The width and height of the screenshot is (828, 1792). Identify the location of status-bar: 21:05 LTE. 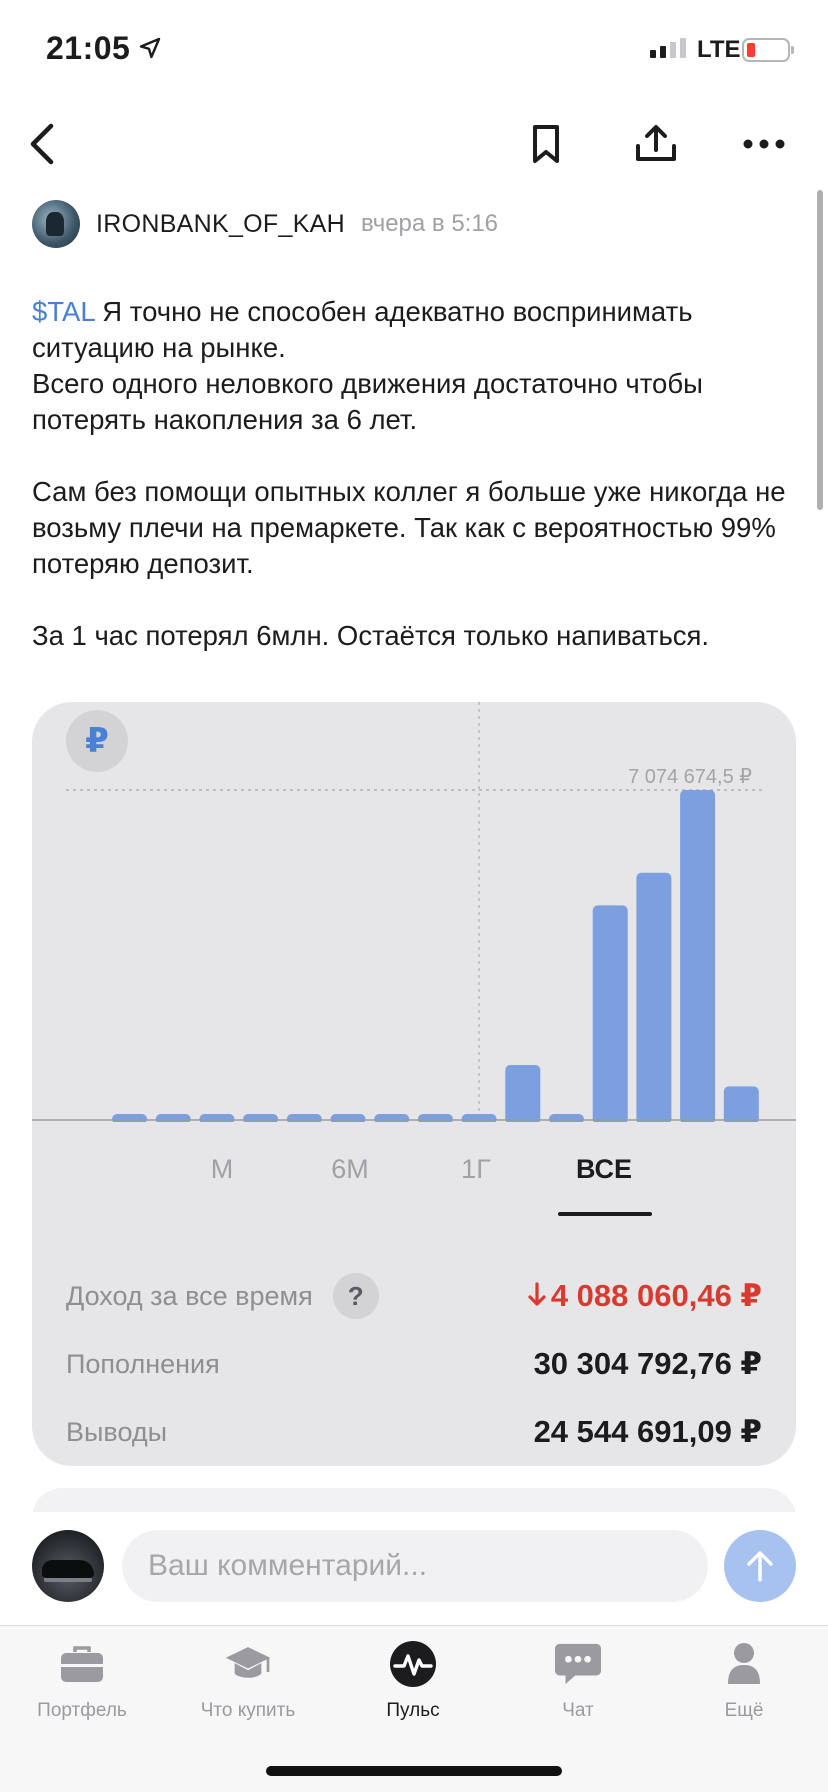
(414, 50).